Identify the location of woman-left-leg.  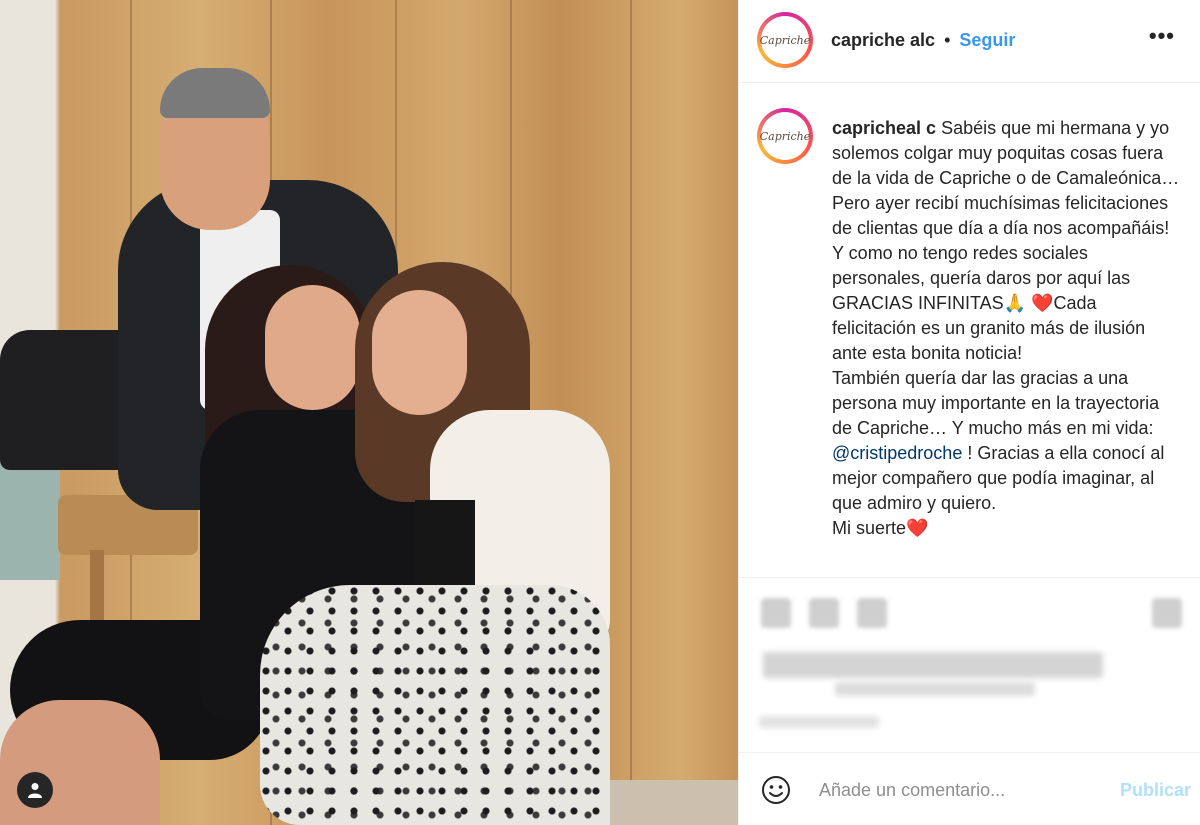
(80, 762).